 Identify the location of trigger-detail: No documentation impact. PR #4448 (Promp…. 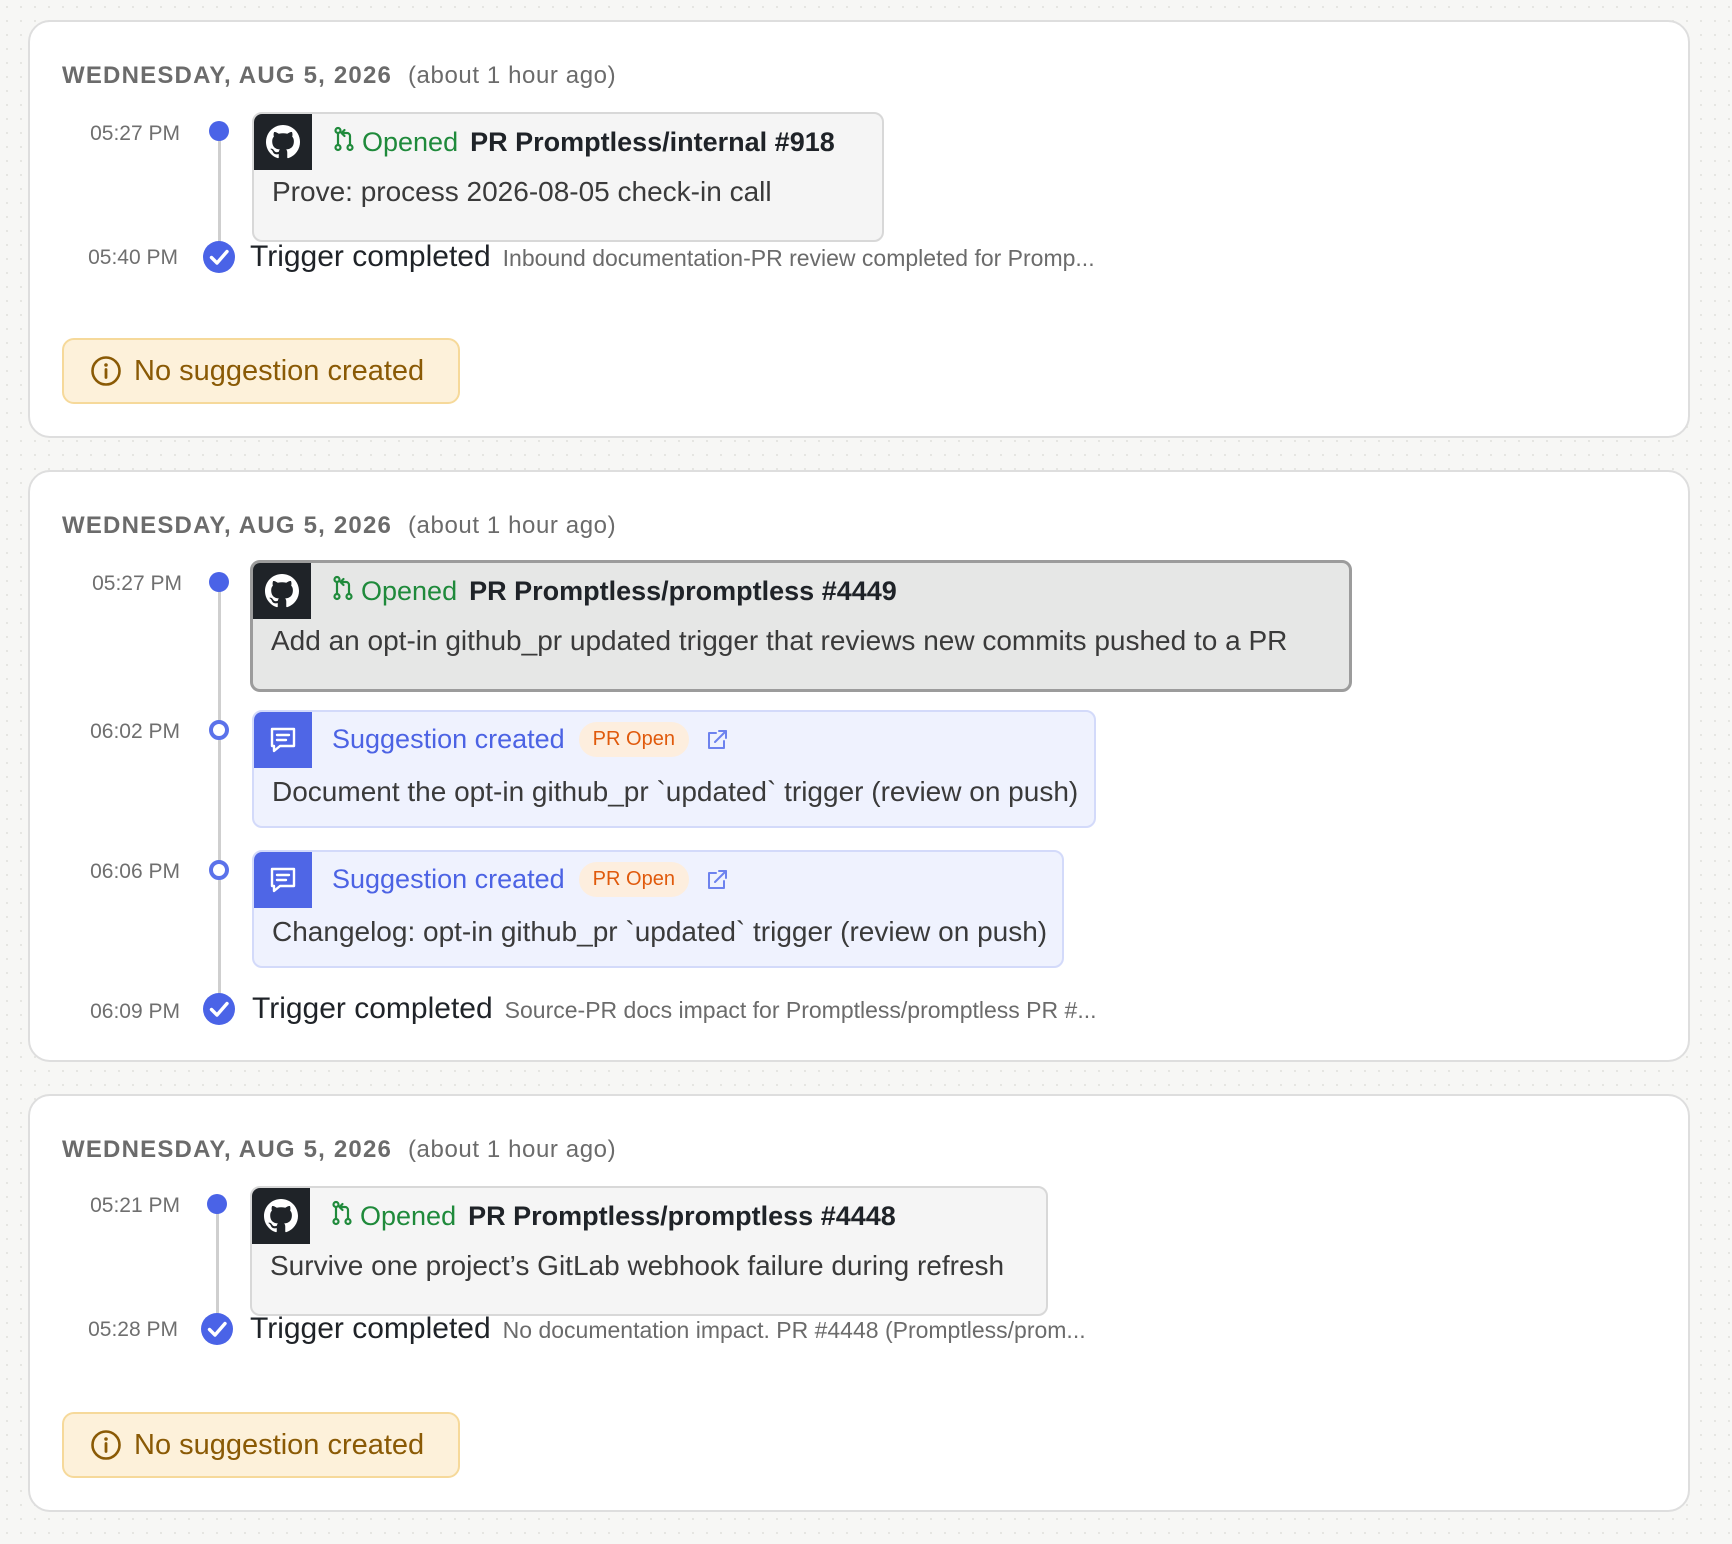
(794, 1330).